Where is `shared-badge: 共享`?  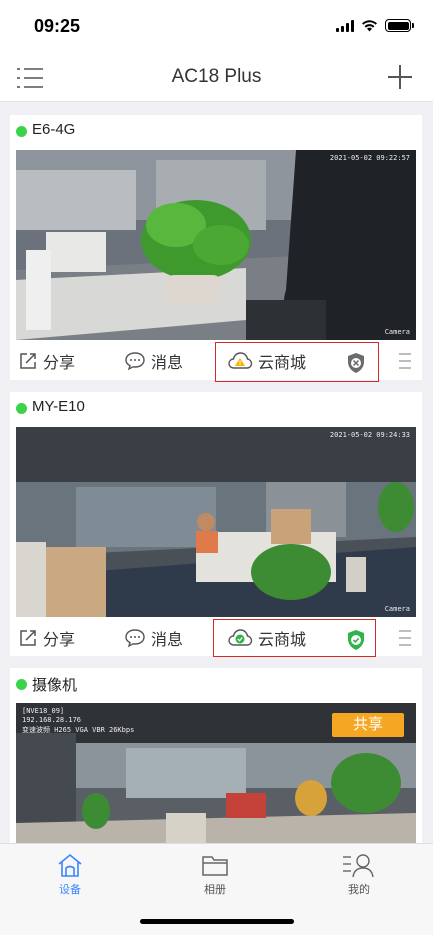 shared-badge: 共享 is located at coordinates (368, 725).